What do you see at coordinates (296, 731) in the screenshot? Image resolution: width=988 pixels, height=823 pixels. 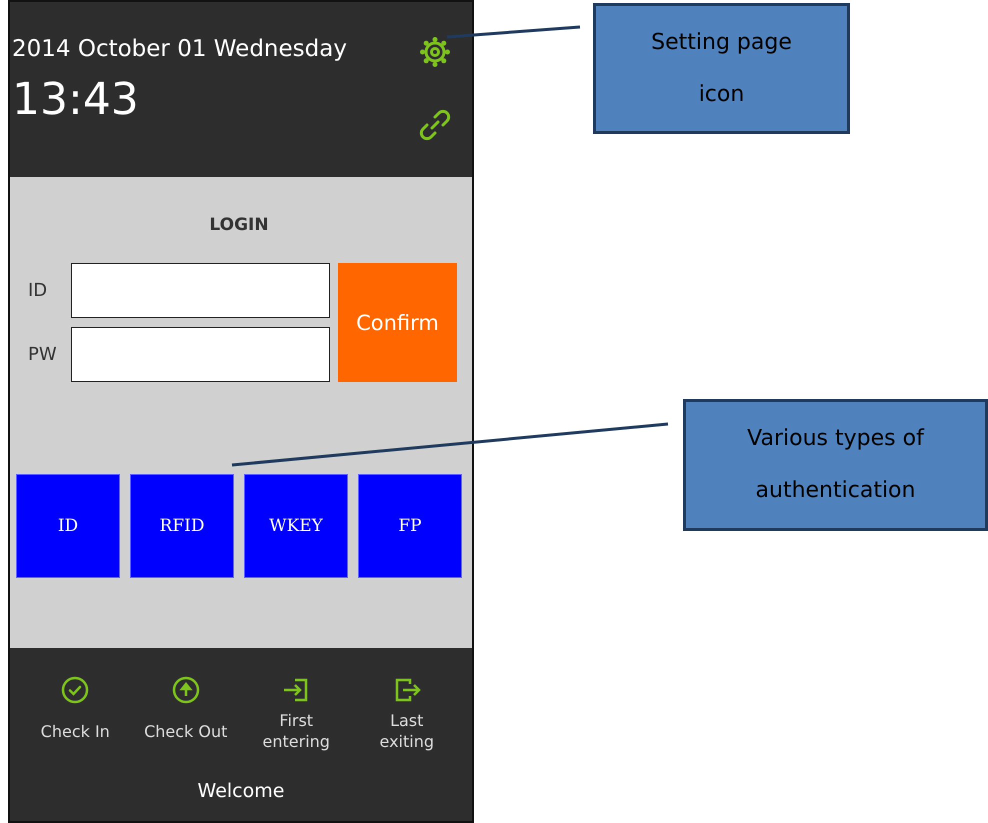 I see `action-label: First entering` at bounding box center [296, 731].